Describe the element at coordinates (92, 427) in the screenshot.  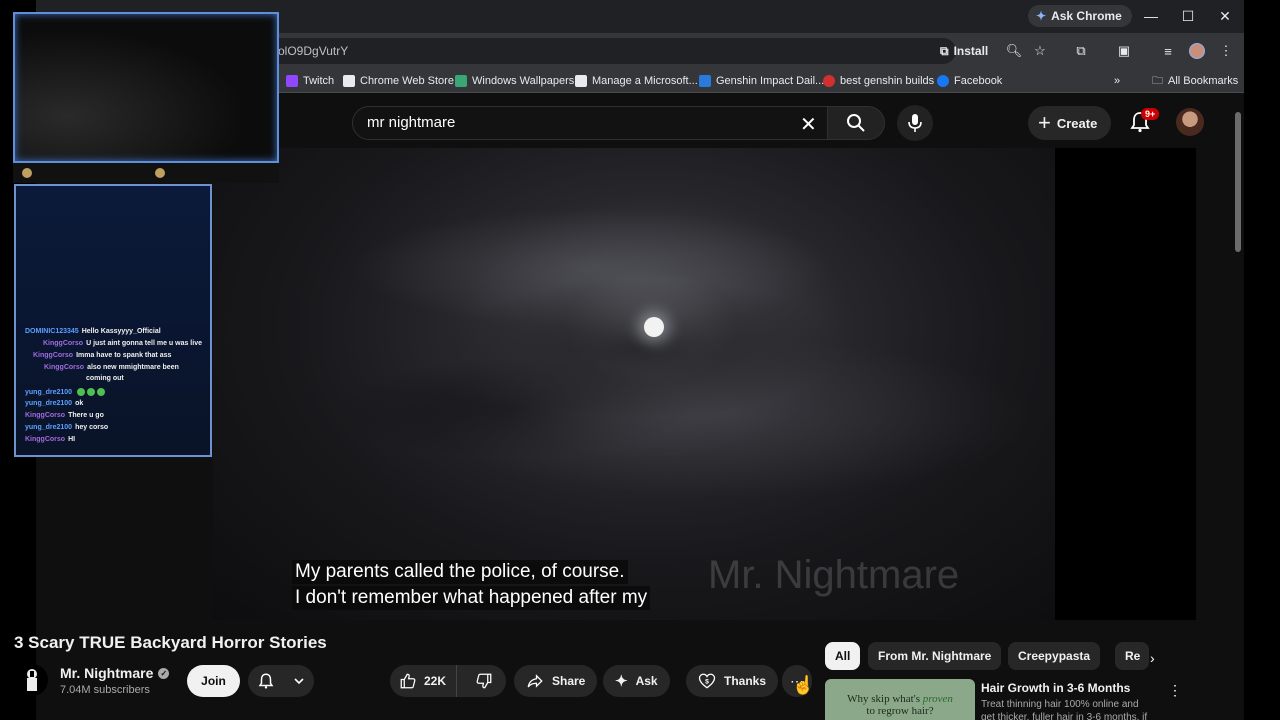
I see `chat-text: hey corso` at that location.